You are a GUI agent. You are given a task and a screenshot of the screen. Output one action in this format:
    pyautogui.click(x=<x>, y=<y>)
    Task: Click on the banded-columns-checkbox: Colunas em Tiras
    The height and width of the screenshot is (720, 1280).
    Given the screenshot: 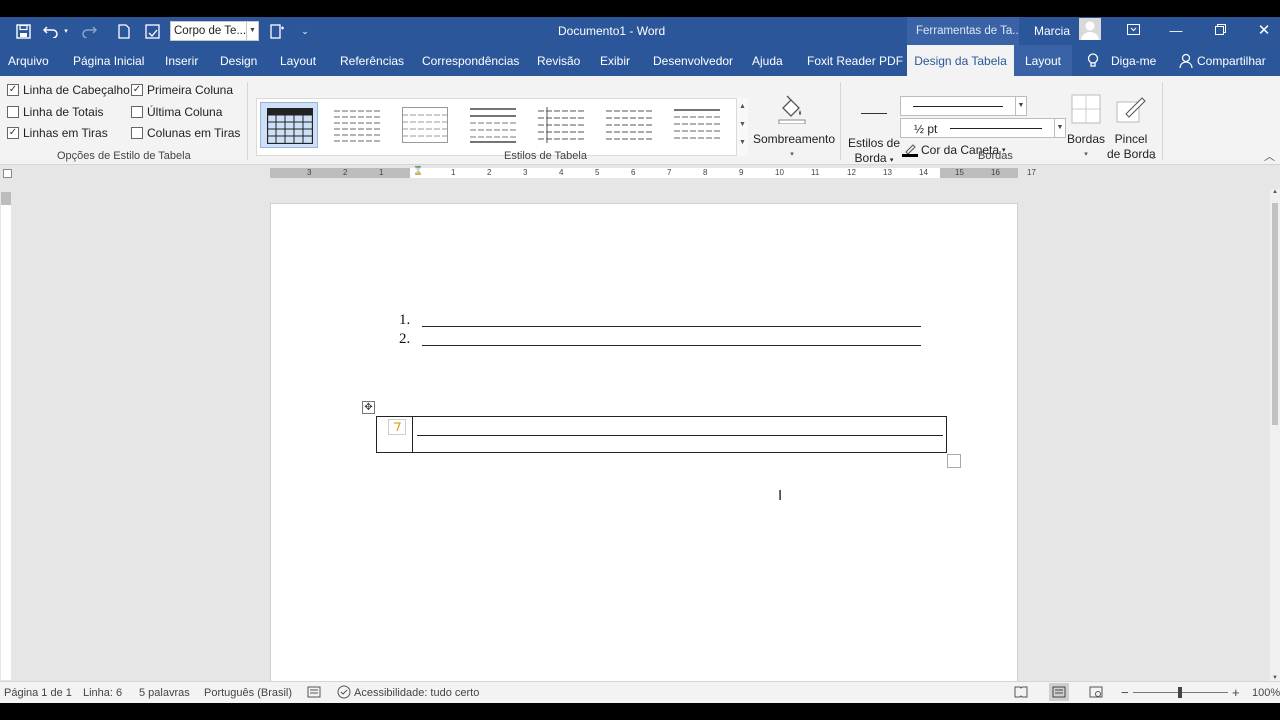 What is the action you would take?
    pyautogui.click(x=185, y=133)
    